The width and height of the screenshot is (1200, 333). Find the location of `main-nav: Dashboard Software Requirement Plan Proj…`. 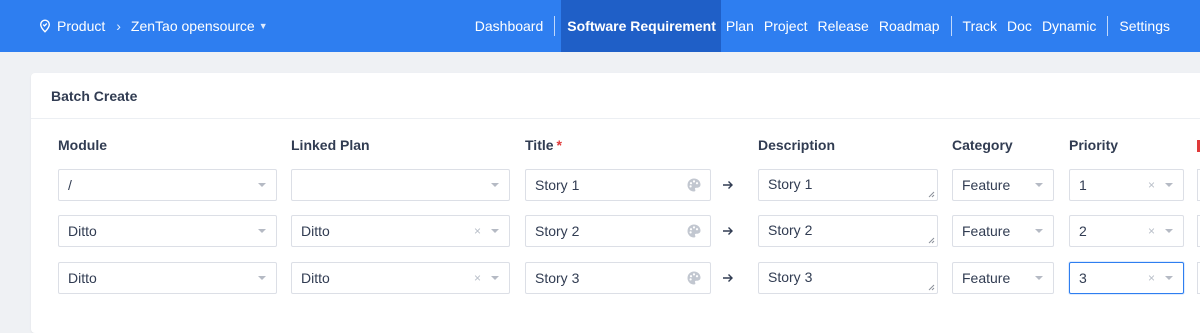

main-nav: Dashboard Software Requirement Plan Proj… is located at coordinates (837, 26).